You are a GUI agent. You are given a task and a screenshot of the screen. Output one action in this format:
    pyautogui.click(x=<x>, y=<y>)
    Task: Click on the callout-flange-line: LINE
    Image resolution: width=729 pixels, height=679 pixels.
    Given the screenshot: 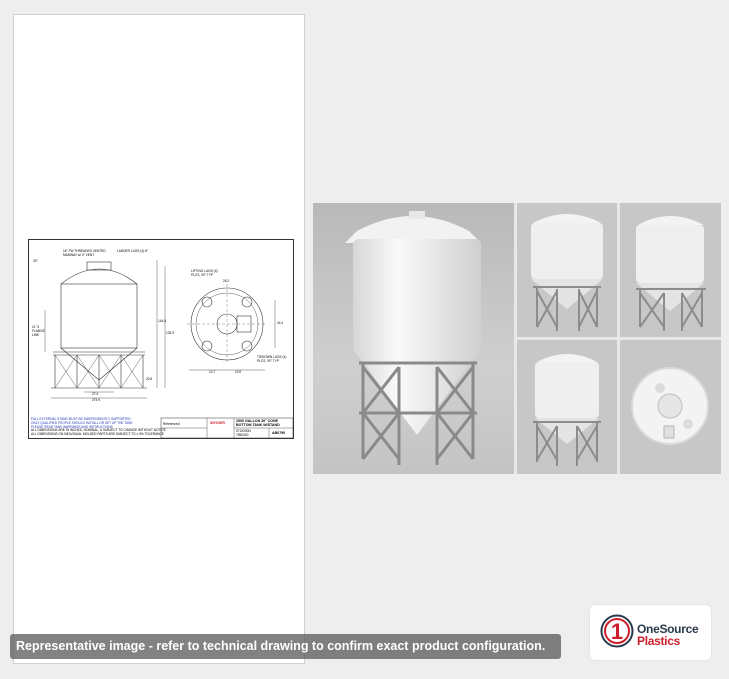 What is the action you would take?
    pyautogui.click(x=36, y=335)
    